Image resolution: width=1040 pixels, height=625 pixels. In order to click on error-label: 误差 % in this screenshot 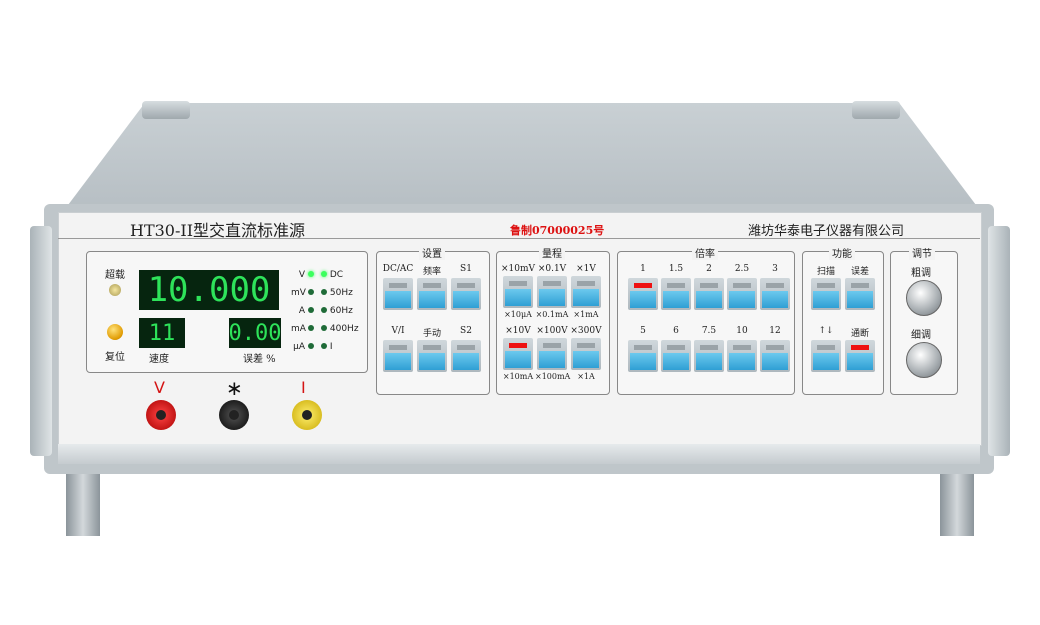, I will do `click(259, 359)`.